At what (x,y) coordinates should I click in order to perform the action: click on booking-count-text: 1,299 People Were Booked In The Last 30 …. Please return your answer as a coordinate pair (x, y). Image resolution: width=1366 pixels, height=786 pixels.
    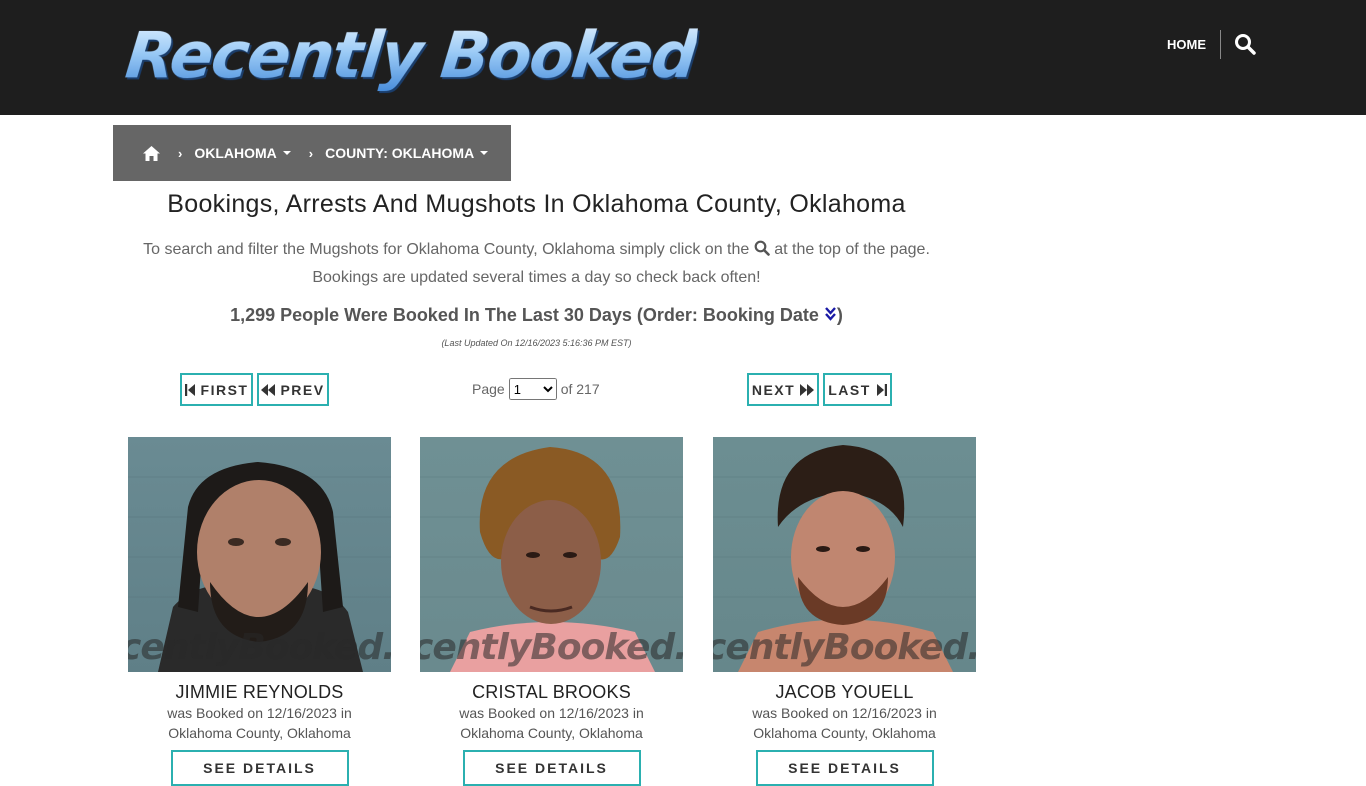
    Looking at the image, I should click on (524, 315).